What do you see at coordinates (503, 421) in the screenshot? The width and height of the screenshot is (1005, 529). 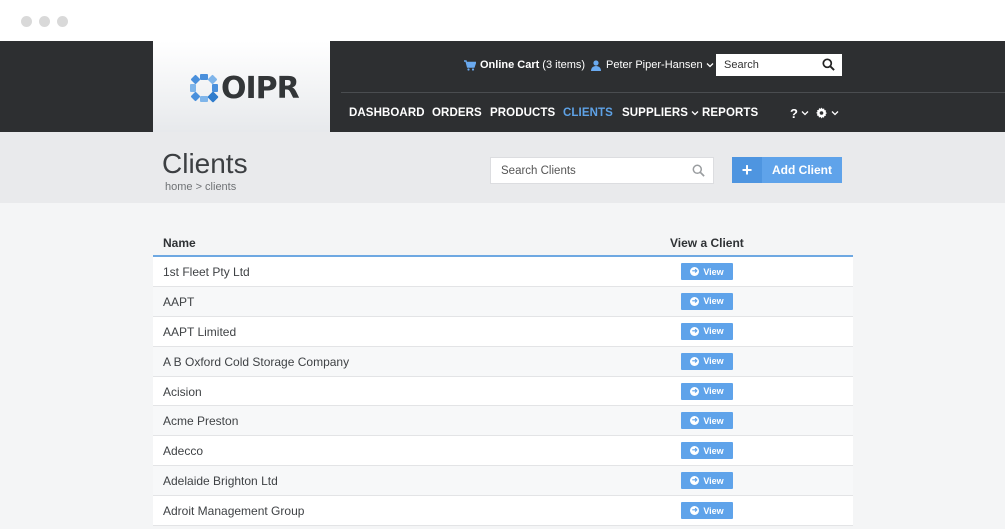 I see `table-row: Acme Preston ➜ View` at bounding box center [503, 421].